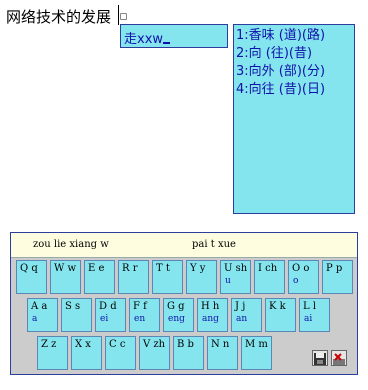  I want to click on key-final: eng, so click(176, 319).